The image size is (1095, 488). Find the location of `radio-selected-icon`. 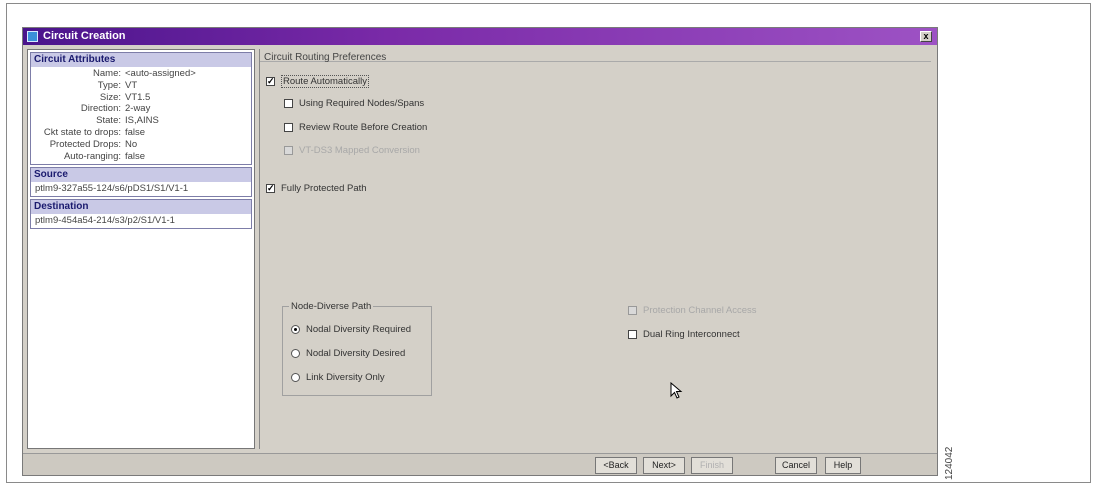

radio-selected-icon is located at coordinates (295, 329).